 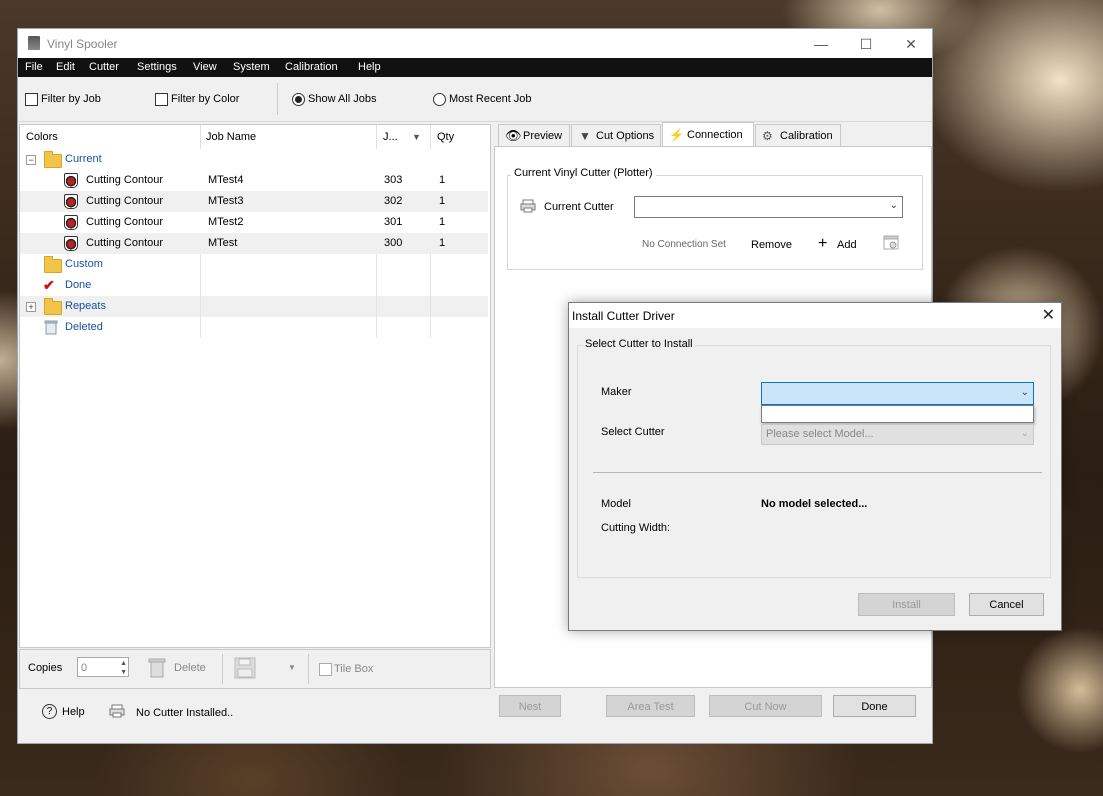 What do you see at coordinates (104, 67) in the screenshot?
I see `menu-cutter: Cutter` at bounding box center [104, 67].